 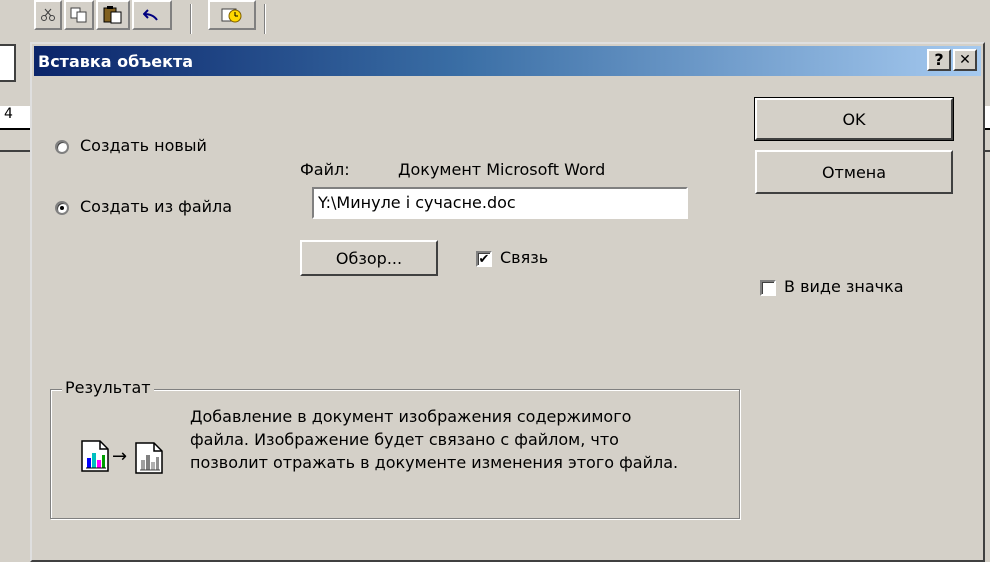 What do you see at coordinates (116, 61) in the screenshot?
I see `dialog-title: Вставка объекта` at bounding box center [116, 61].